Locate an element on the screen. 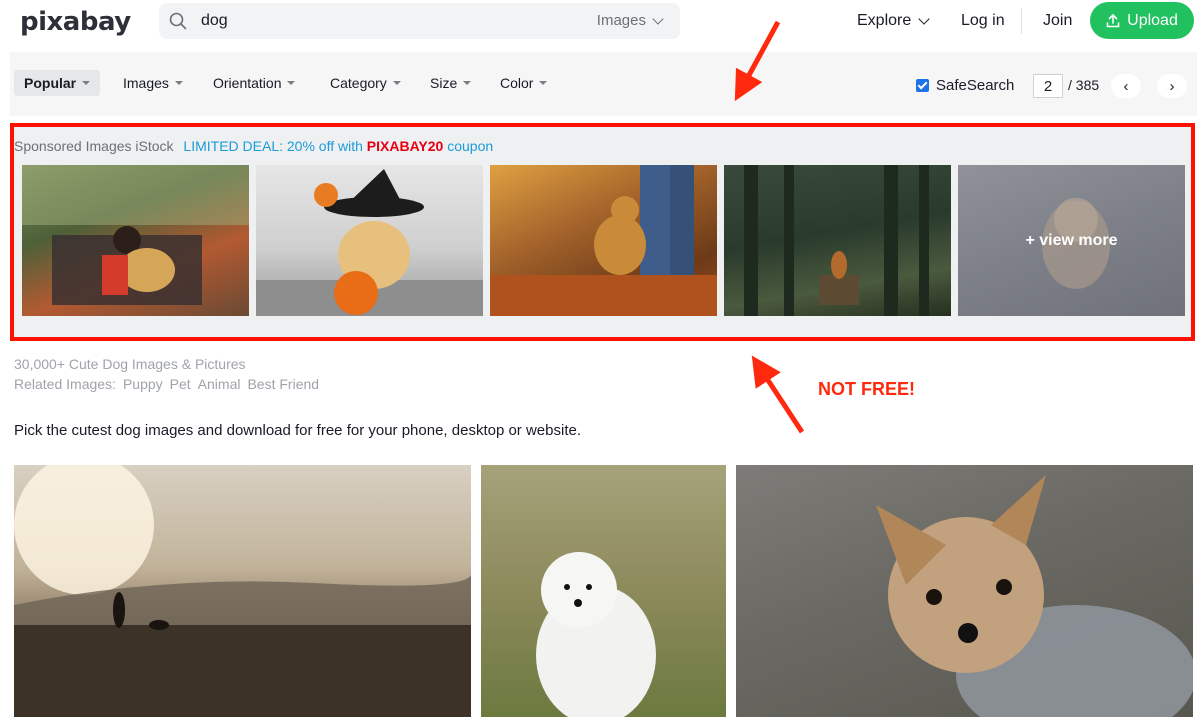 This screenshot has width=1200, height=717. checkbox-checked-icon is located at coordinates (922, 85).